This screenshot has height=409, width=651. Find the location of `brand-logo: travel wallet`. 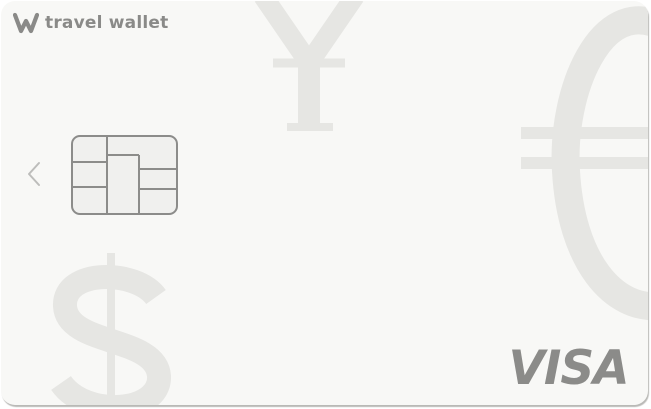

brand-logo: travel wallet is located at coordinates (90, 23).